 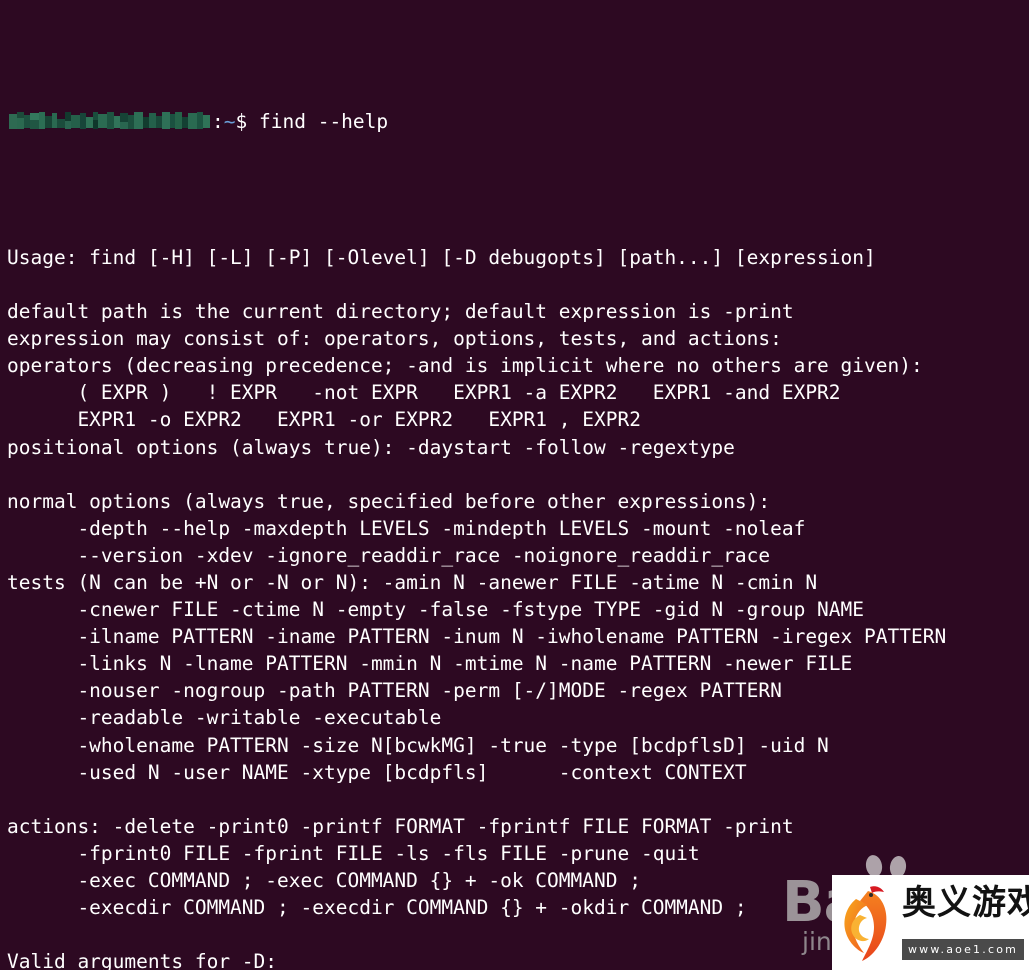 What do you see at coordinates (965, 903) in the screenshot?
I see `aoe-site-name: 奥义游戏网` at bounding box center [965, 903].